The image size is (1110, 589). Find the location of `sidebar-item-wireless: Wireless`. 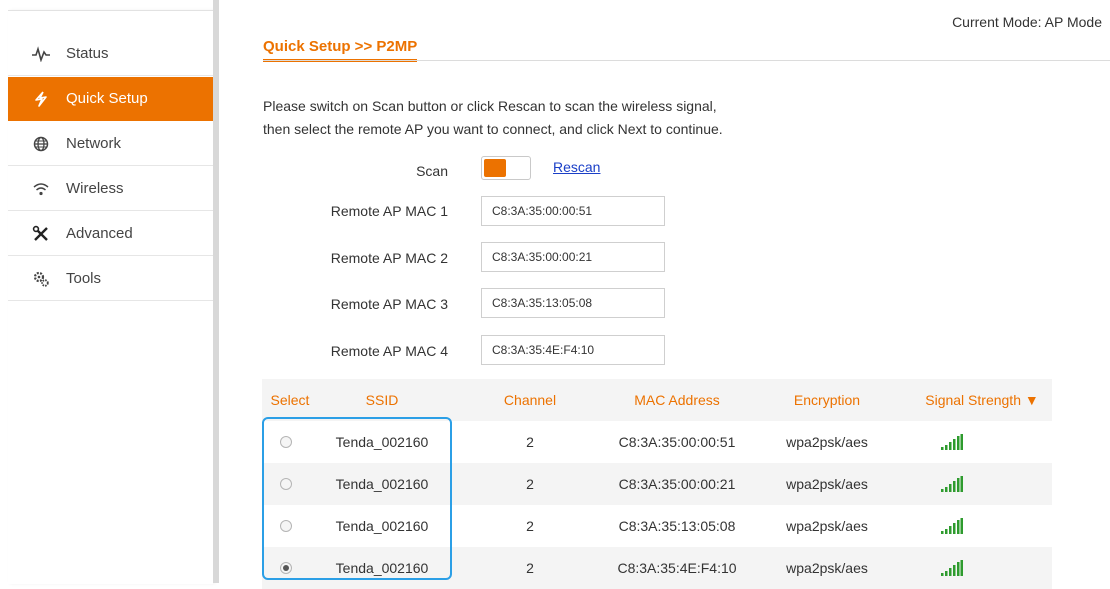

sidebar-item-wireless: Wireless is located at coordinates (110, 189).